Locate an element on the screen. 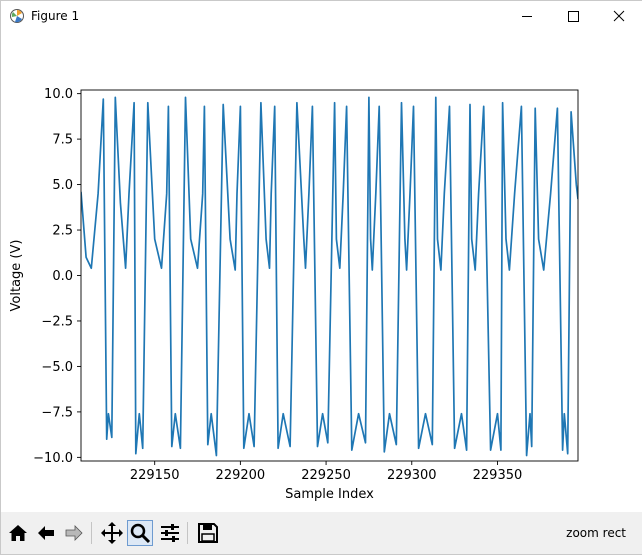  window-title: Figure 1 is located at coordinates (55, 16).